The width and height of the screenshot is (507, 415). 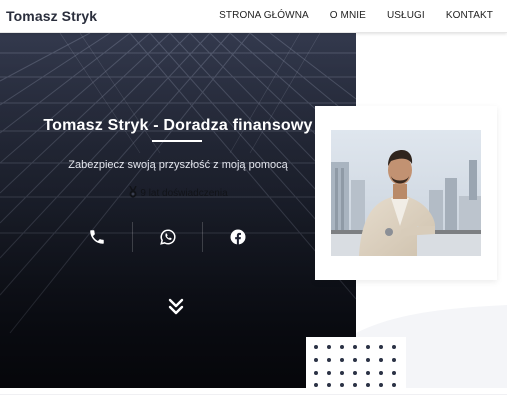 I want to click on facebook-icon, so click(x=237, y=237).